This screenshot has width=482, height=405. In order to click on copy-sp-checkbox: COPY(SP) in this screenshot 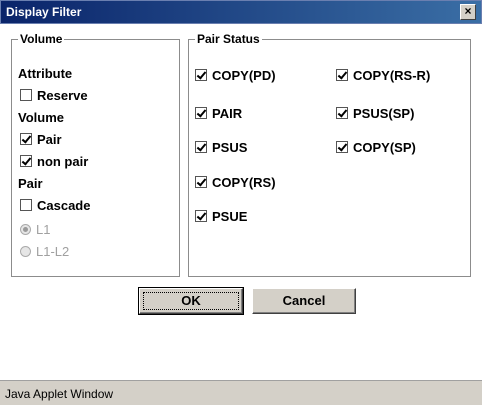, I will do `click(376, 147)`.